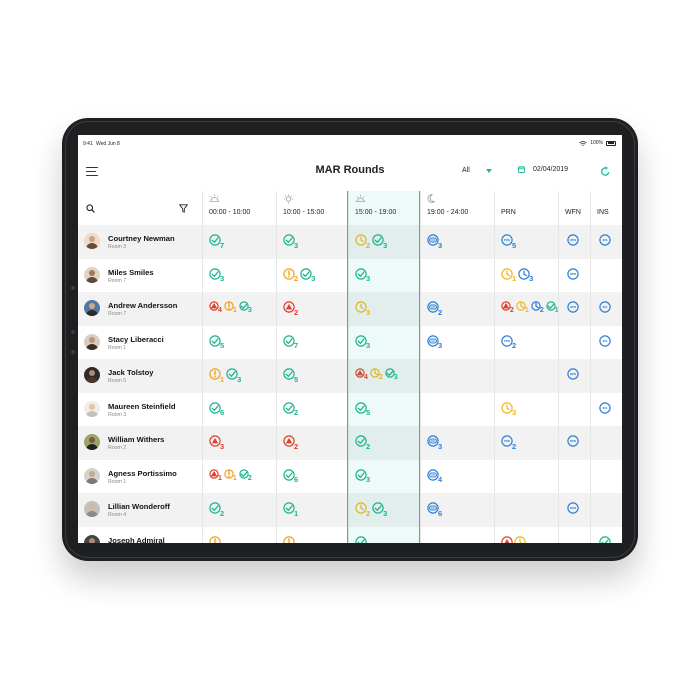 This screenshot has height=700, width=700. I want to click on alert-triangle-icon: 1, so click(215, 475).